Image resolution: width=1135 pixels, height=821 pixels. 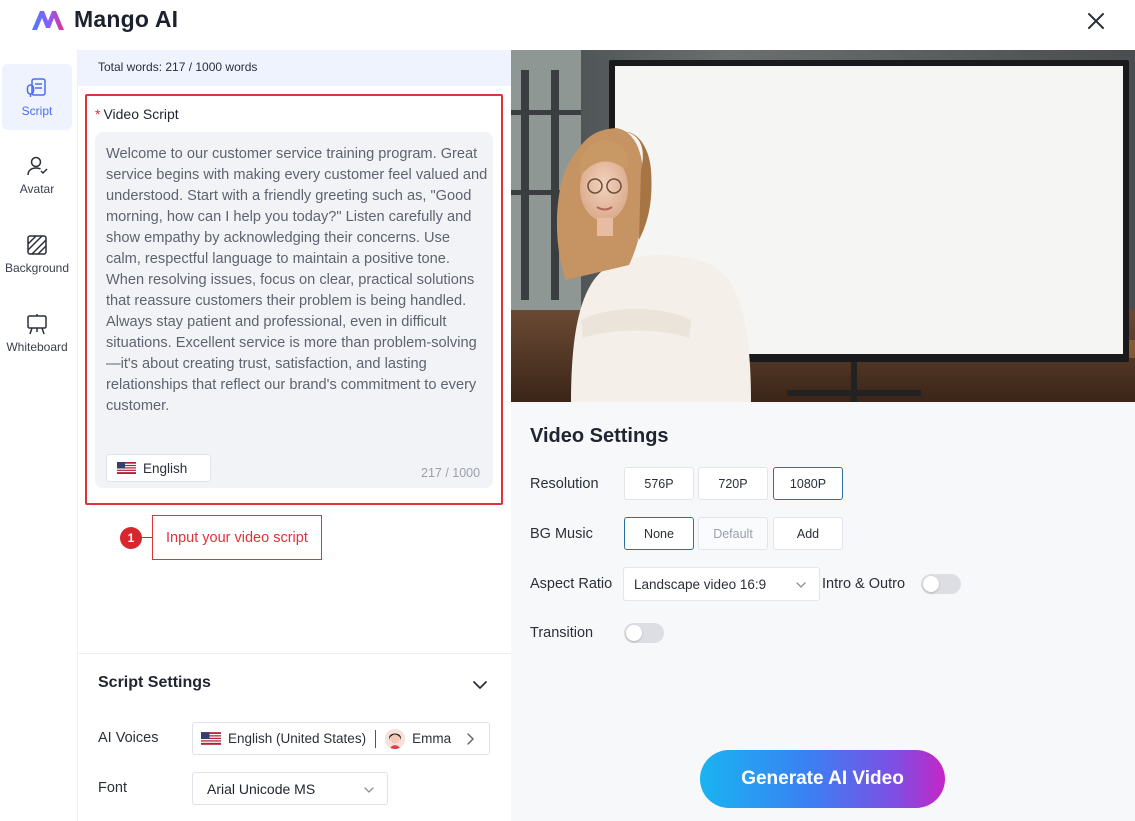 What do you see at coordinates (599, 436) in the screenshot?
I see `video-settings-title: Video Settings` at bounding box center [599, 436].